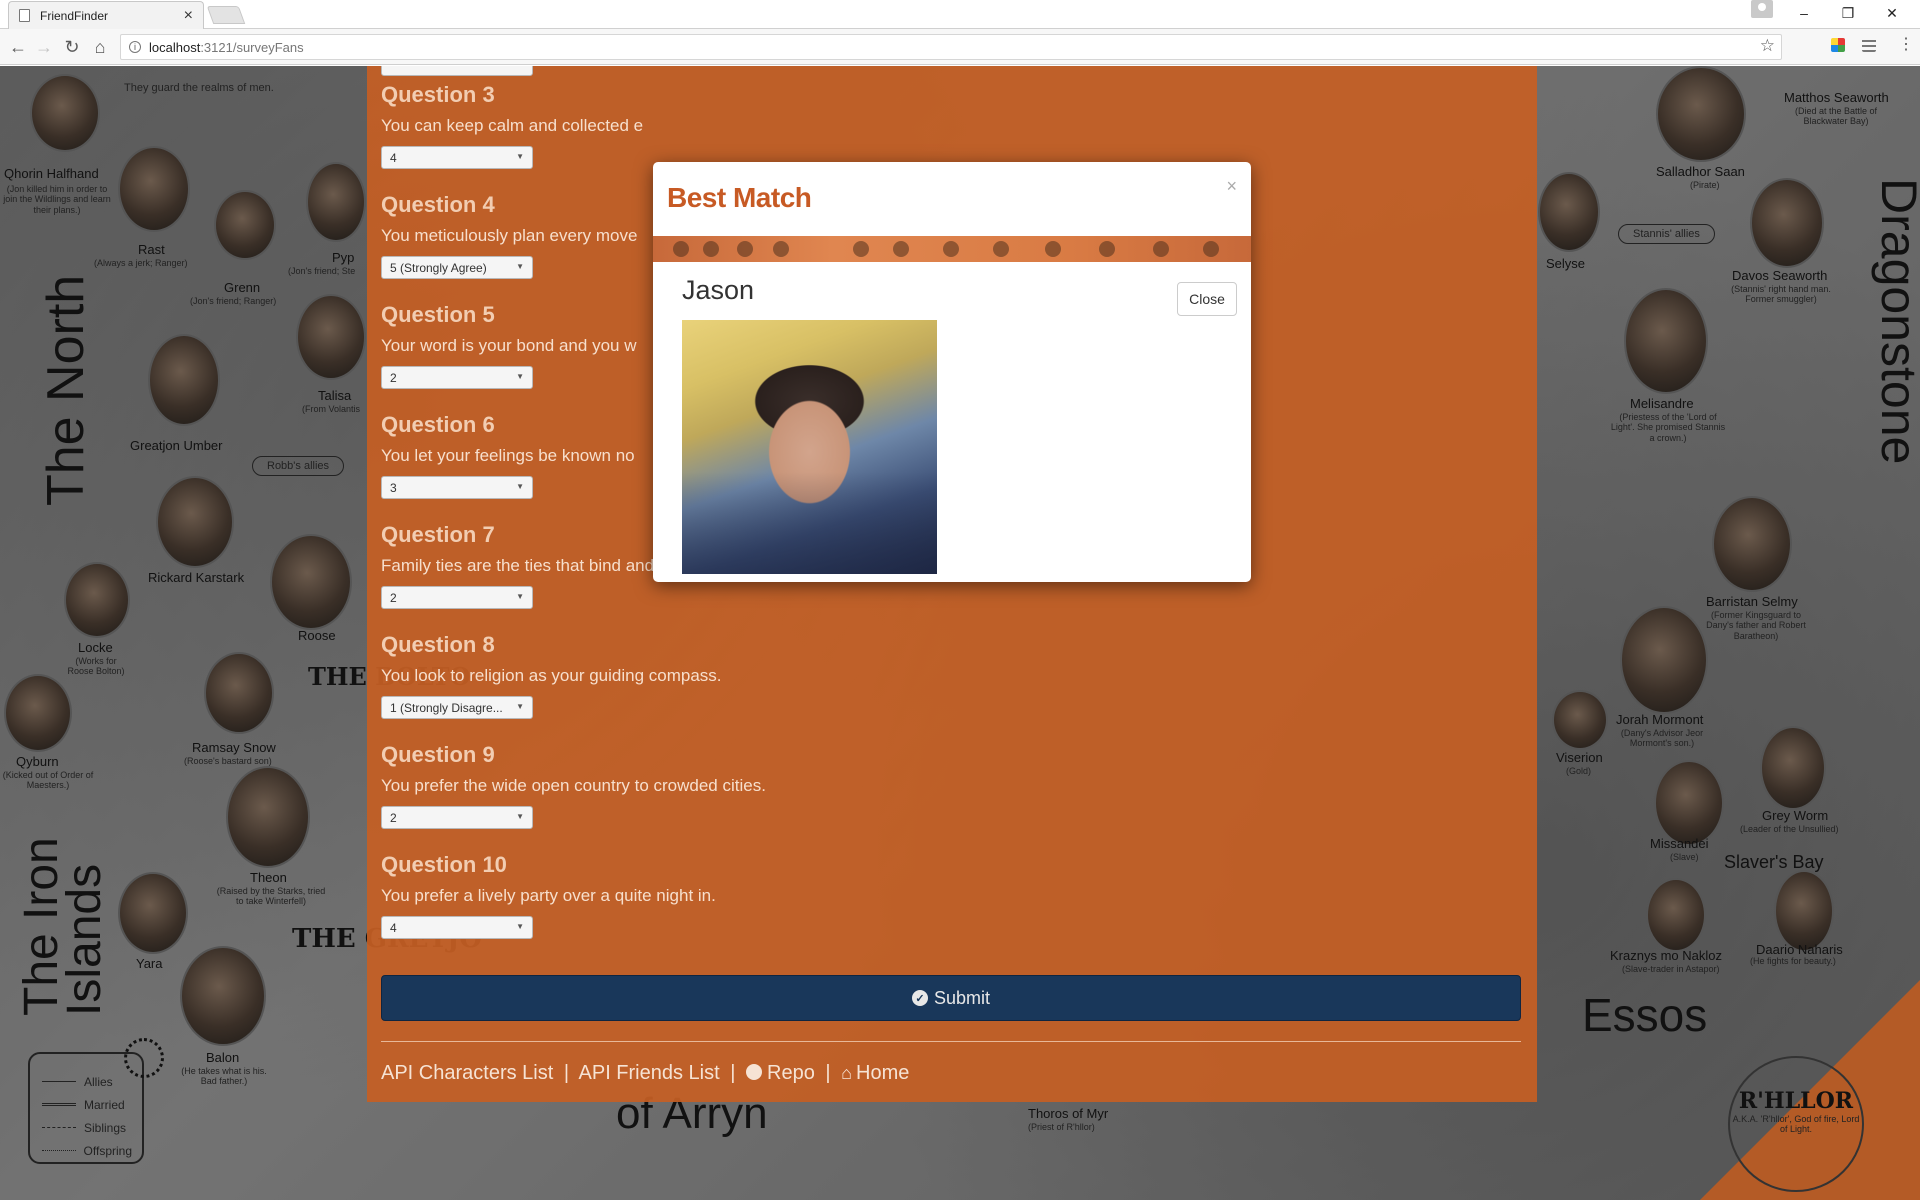  What do you see at coordinates (1645, 1015) in the screenshot?
I see `region-essos: Essos` at bounding box center [1645, 1015].